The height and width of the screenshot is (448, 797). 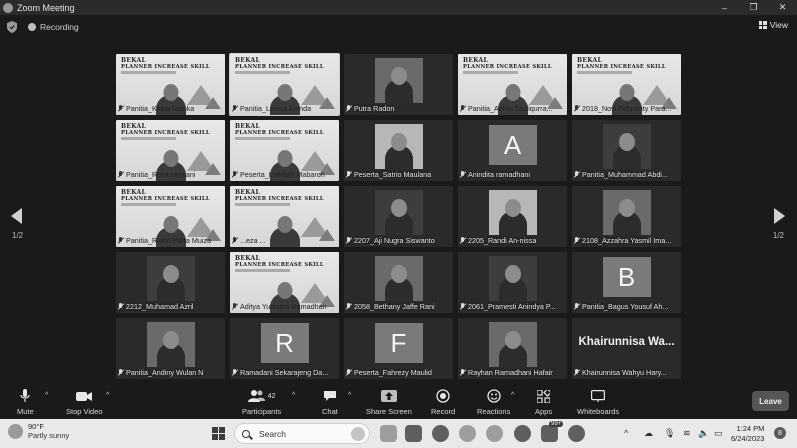 What do you see at coordinates (443, 402) in the screenshot?
I see `record-button: Record` at bounding box center [443, 402].